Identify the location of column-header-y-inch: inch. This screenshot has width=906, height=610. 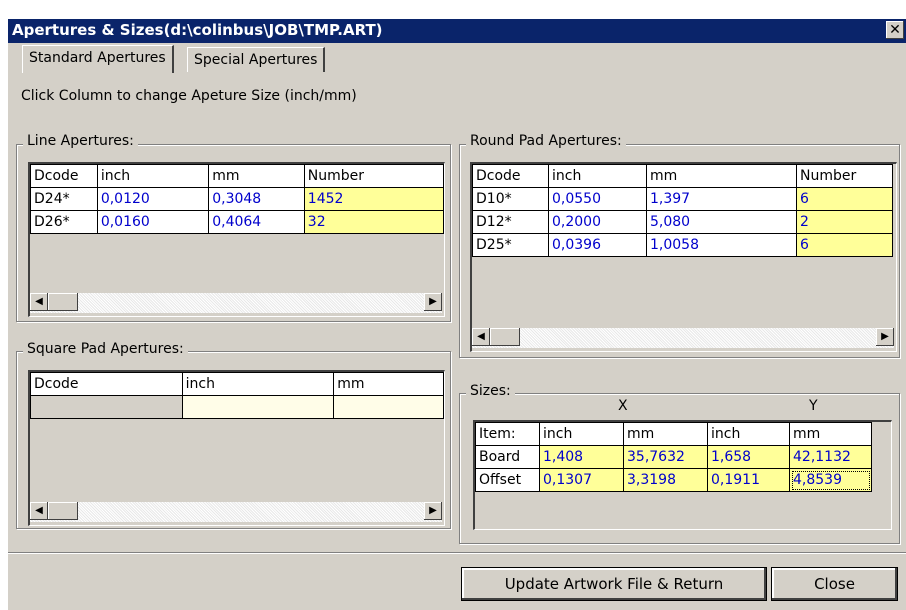
(748, 434).